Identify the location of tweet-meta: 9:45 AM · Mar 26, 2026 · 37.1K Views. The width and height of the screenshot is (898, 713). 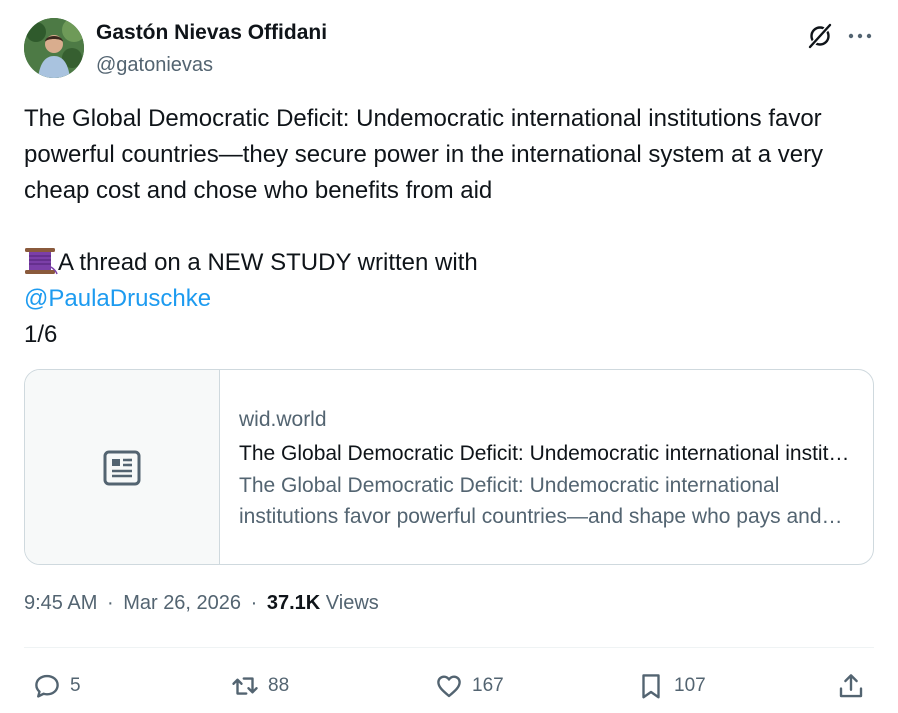
(201, 603).